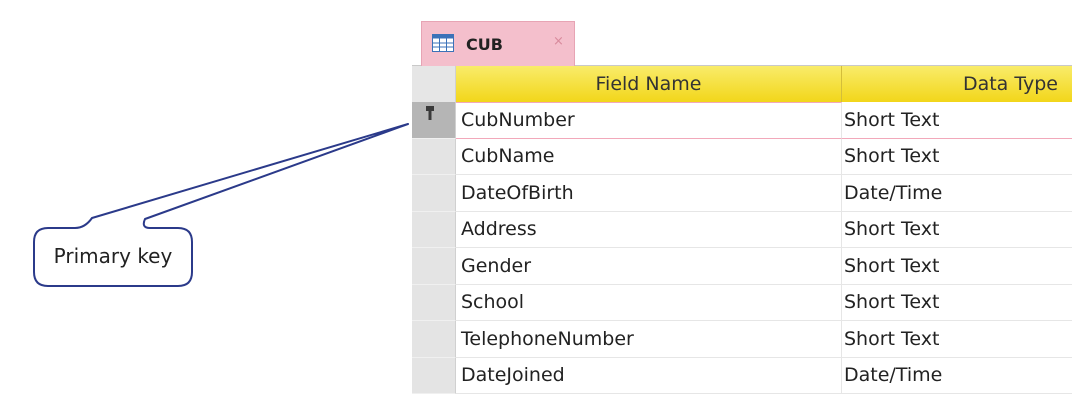 This screenshot has width=1072, height=404. Describe the element at coordinates (649, 339) in the screenshot. I see `field-name-cell: TelephoneNumber` at that location.